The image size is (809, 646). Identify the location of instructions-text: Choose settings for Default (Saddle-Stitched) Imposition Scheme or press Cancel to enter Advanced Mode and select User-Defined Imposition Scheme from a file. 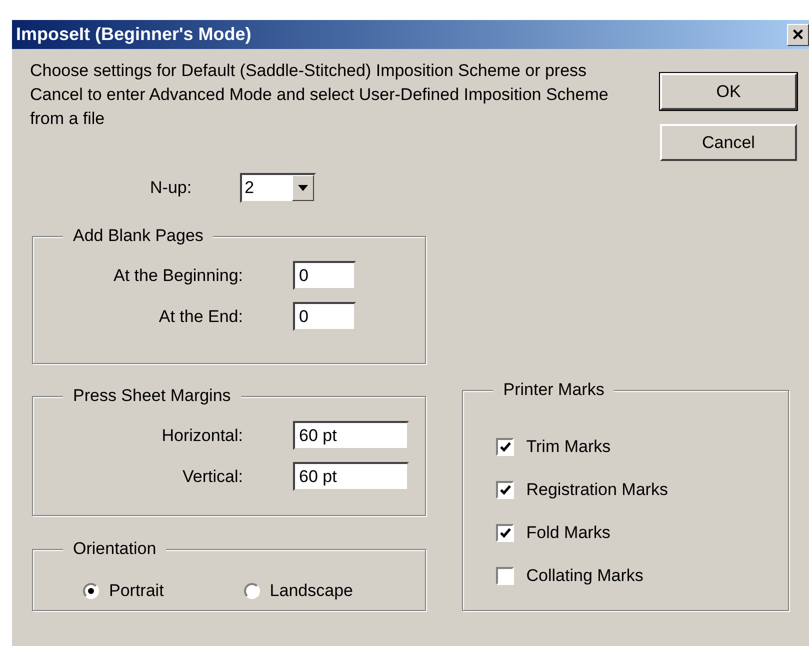
(320, 95).